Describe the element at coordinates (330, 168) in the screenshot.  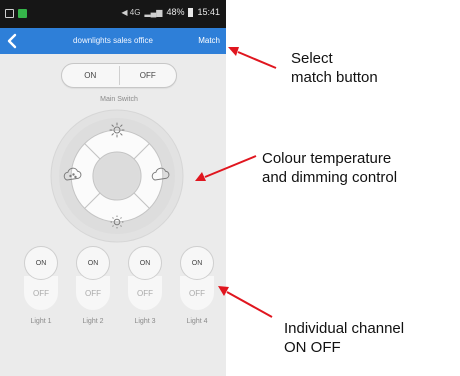
I see `annotation-dpad: Colour temperature and dimming control` at that location.